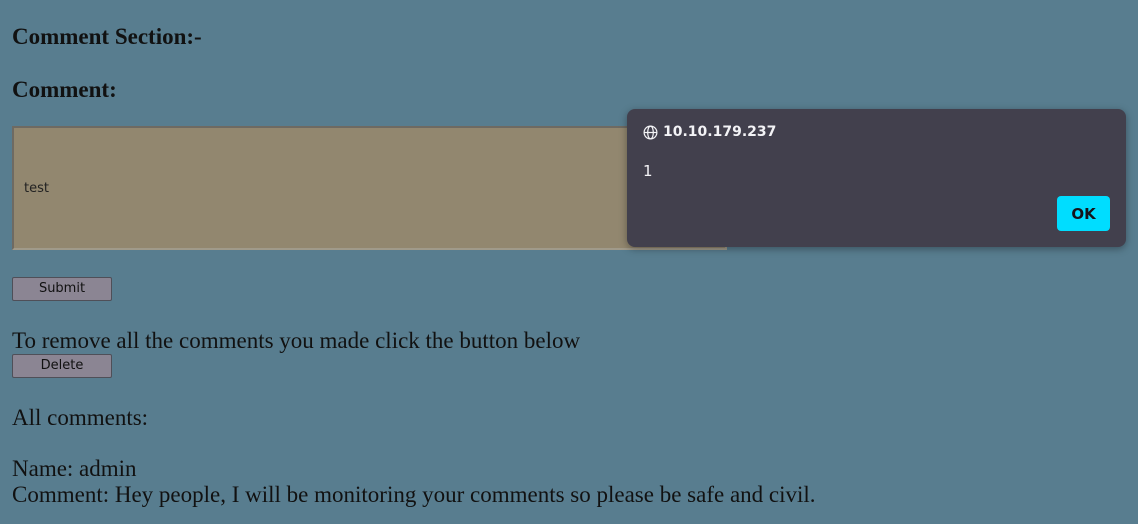  I want to click on submit-button: Submit, so click(62, 289).